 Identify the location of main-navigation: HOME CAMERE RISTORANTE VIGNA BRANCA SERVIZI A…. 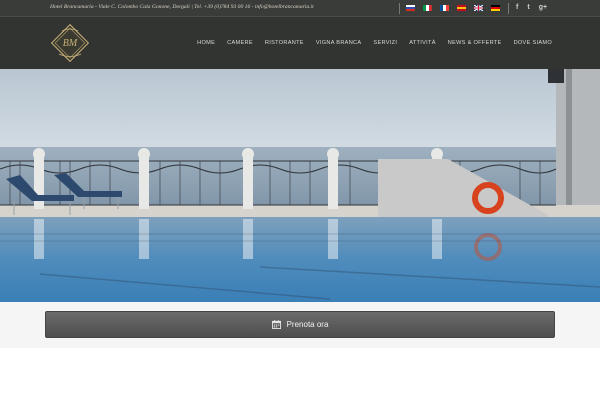
(374, 43).